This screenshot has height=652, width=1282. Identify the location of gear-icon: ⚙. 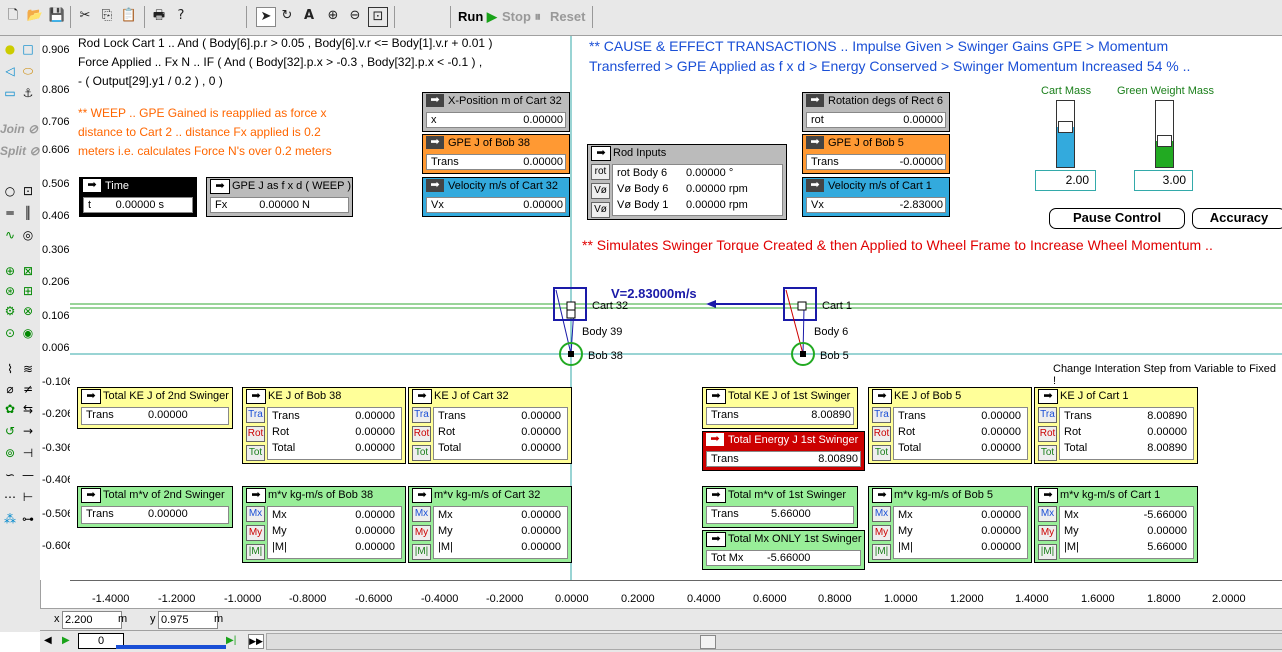
(10, 311).